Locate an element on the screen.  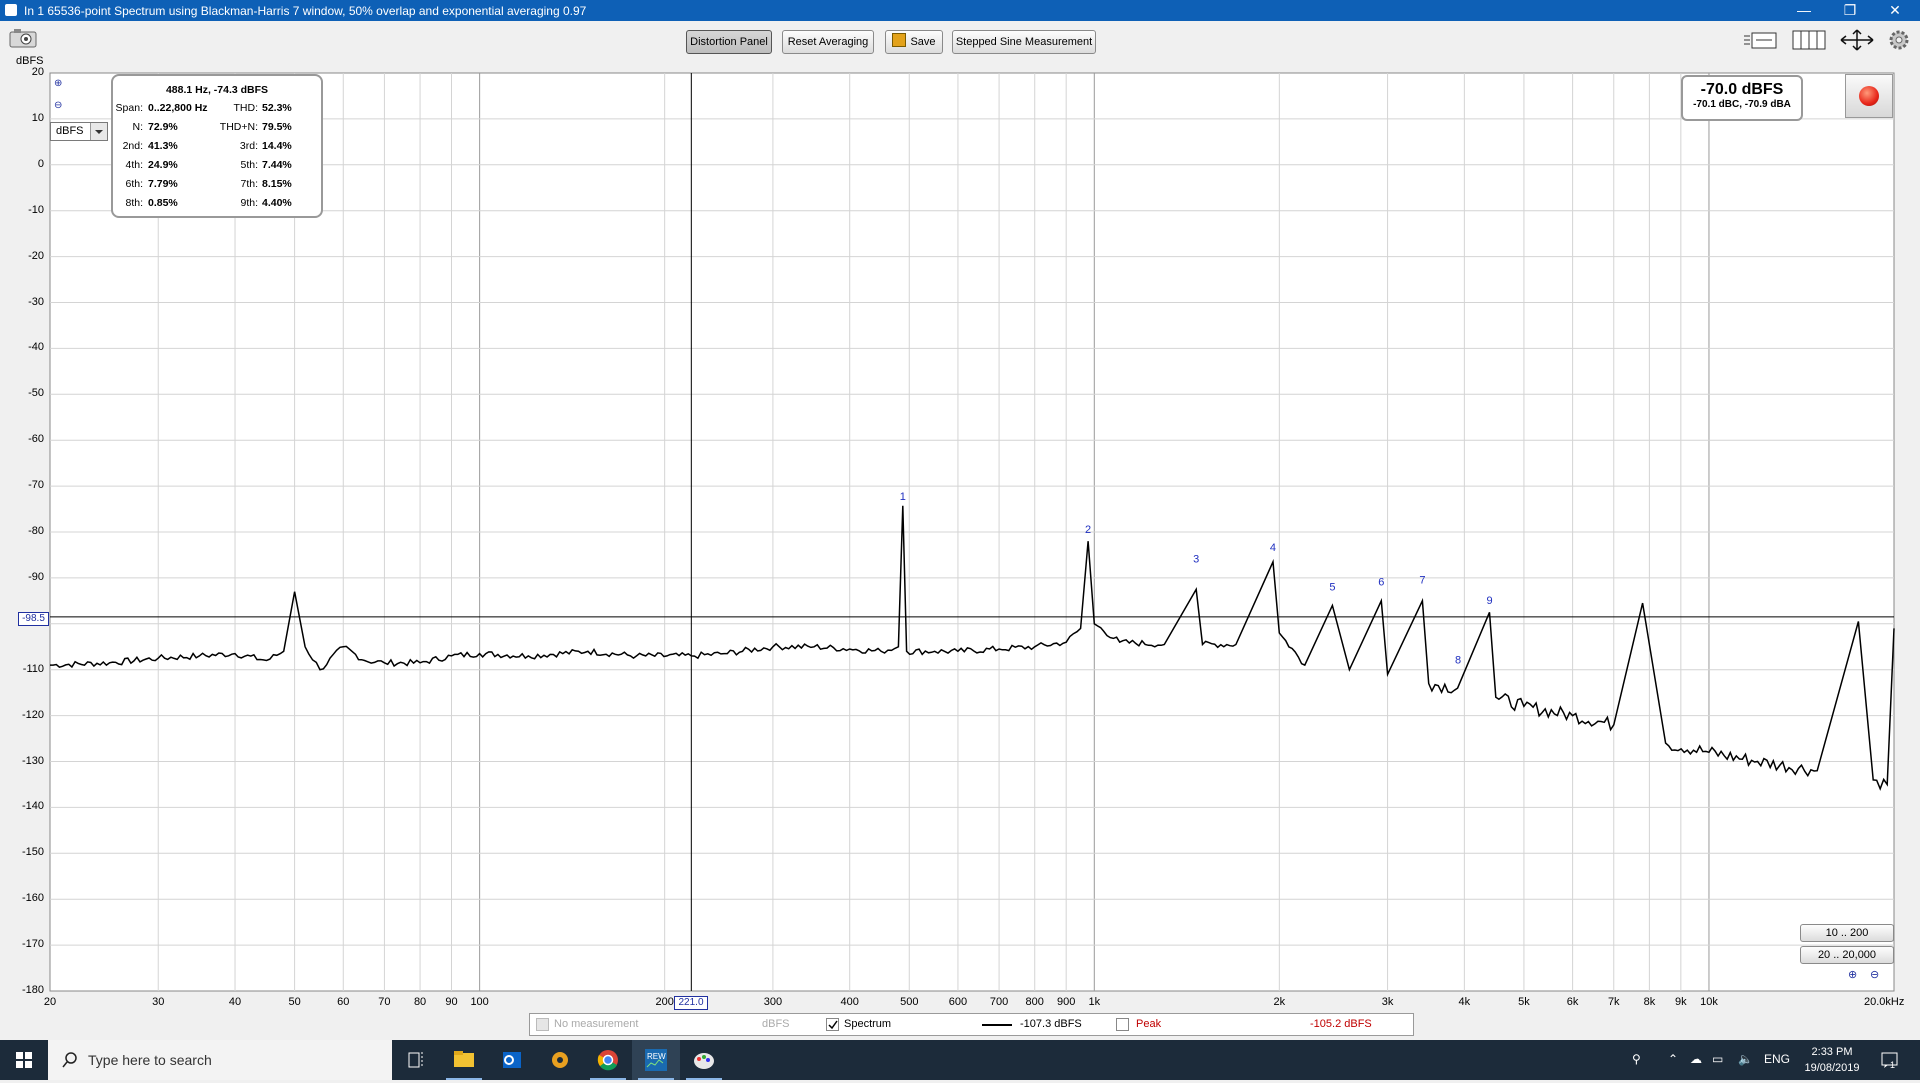
distortion-panel-button: Distortion Panel is located at coordinates (729, 42).